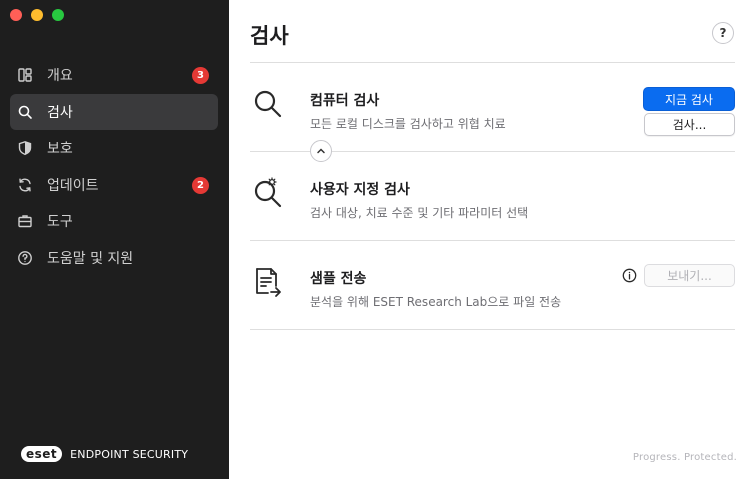 Image resolution: width=756 pixels, height=479 pixels. What do you see at coordinates (114, 185) in the screenshot?
I see `sidebar-item-update: 업데이트 2` at bounding box center [114, 185].